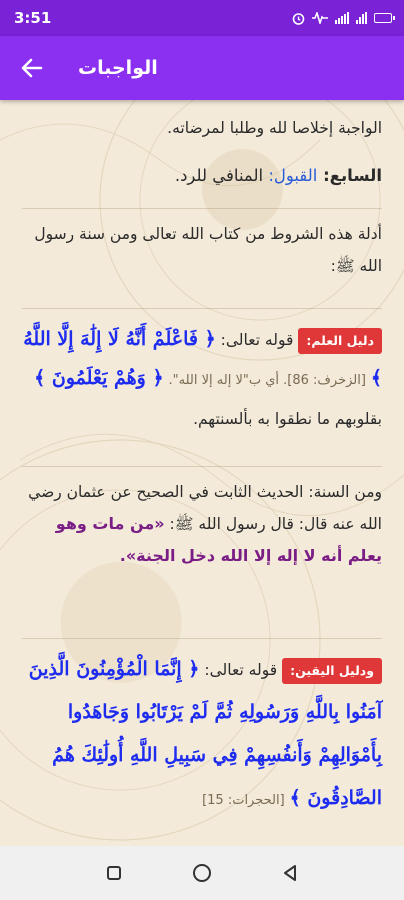  What do you see at coordinates (219, 175) in the screenshot?
I see `acceptance-text: المنافي للرد.` at bounding box center [219, 175].